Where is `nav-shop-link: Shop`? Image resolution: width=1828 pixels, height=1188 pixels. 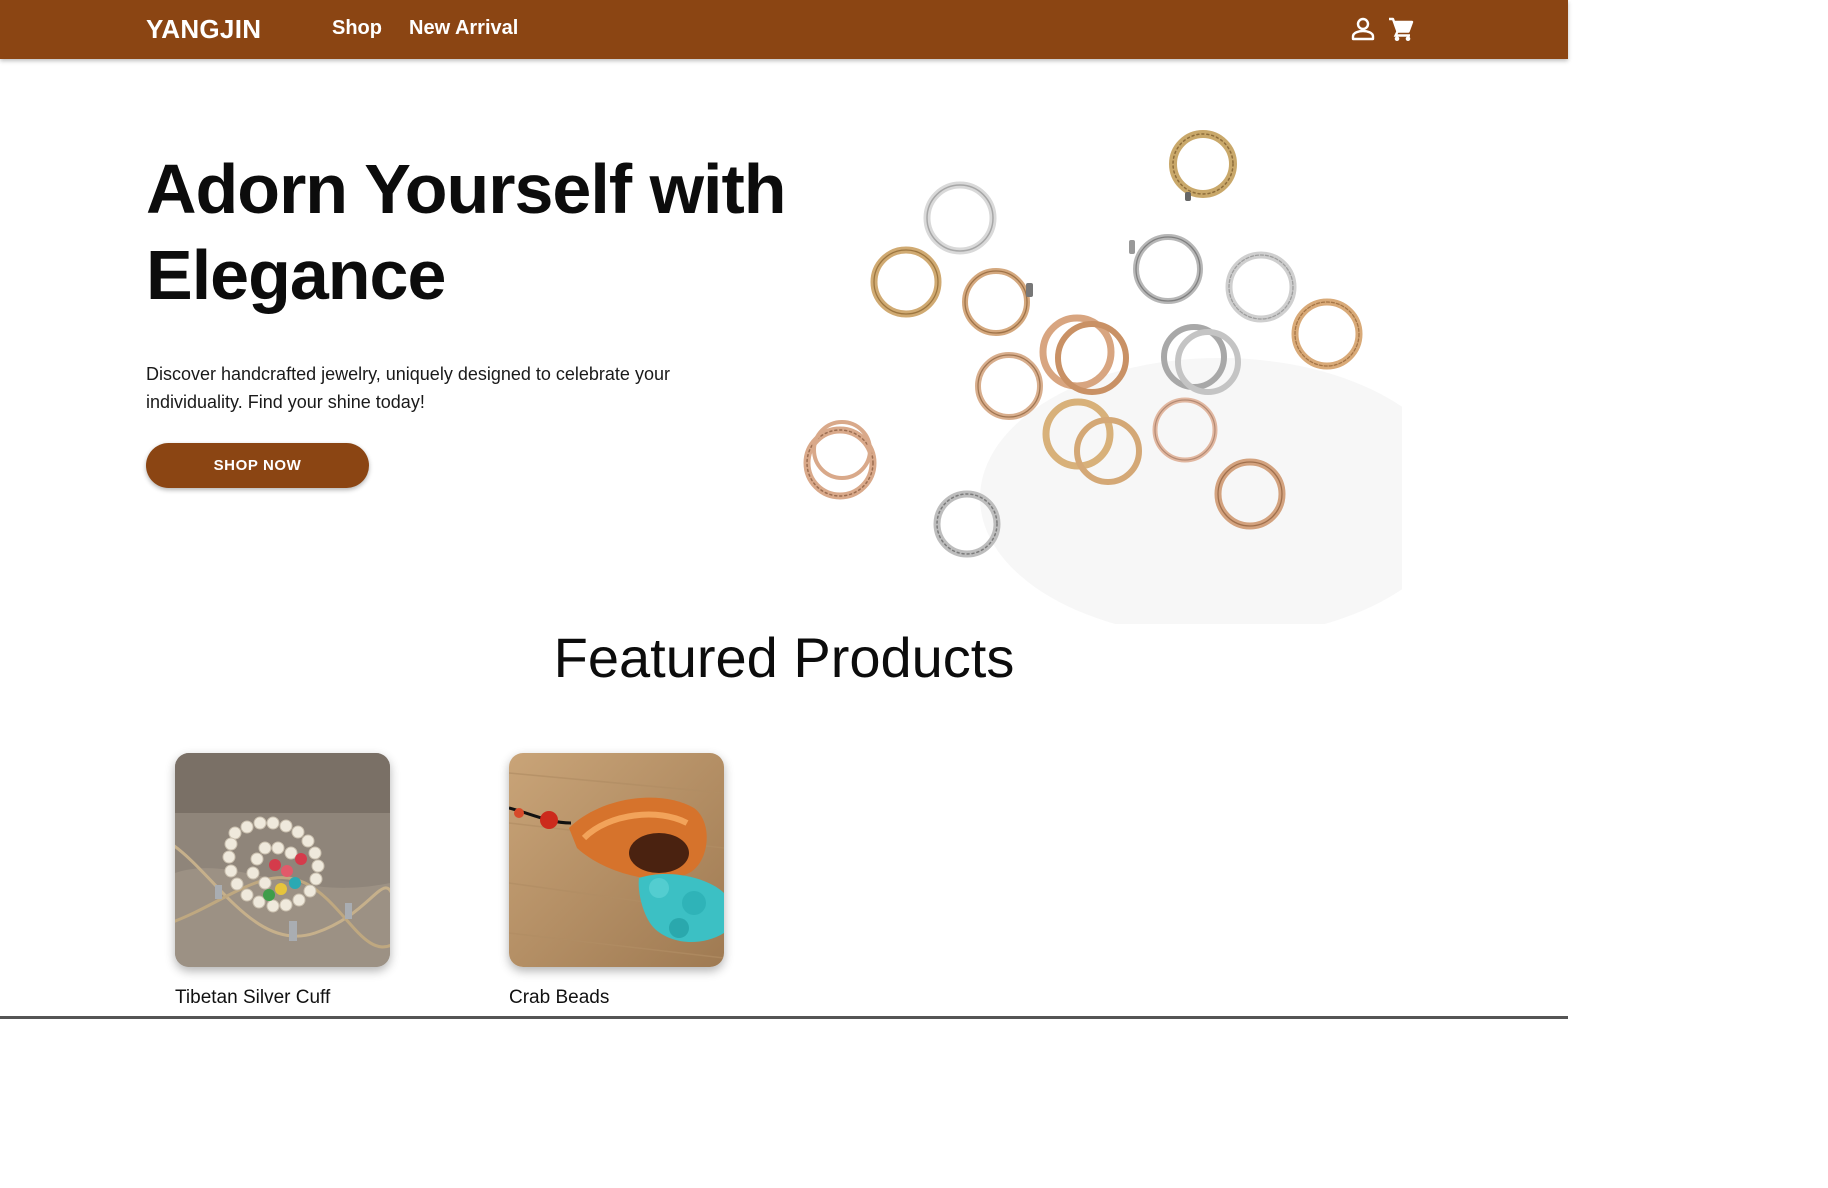 nav-shop-link: Shop is located at coordinates (357, 28).